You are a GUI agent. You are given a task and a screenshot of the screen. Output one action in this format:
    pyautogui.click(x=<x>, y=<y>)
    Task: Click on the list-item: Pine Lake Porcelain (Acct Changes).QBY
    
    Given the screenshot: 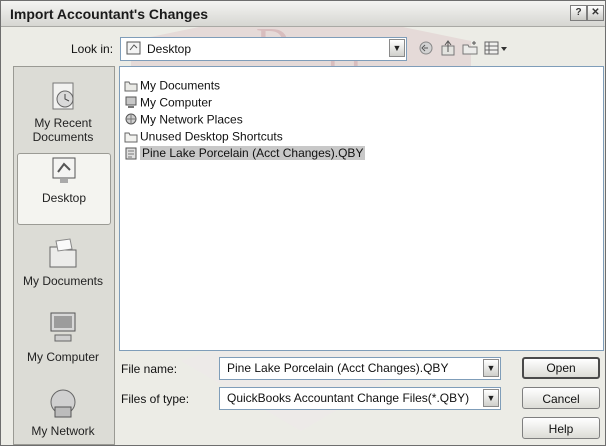 What is the action you would take?
    pyautogui.click(x=245, y=153)
    